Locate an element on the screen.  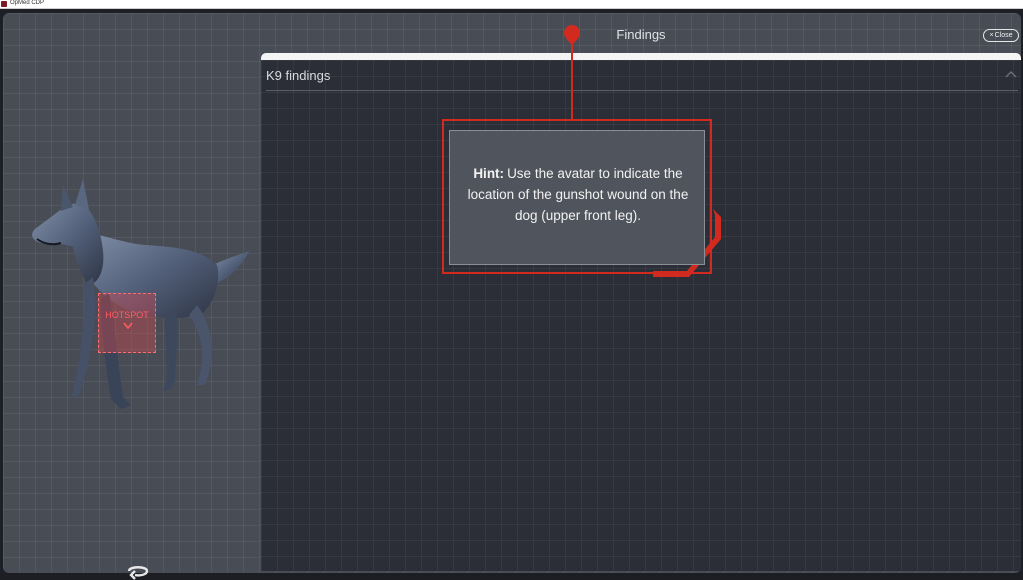
panel-title: K9 findings is located at coordinates (298, 75).